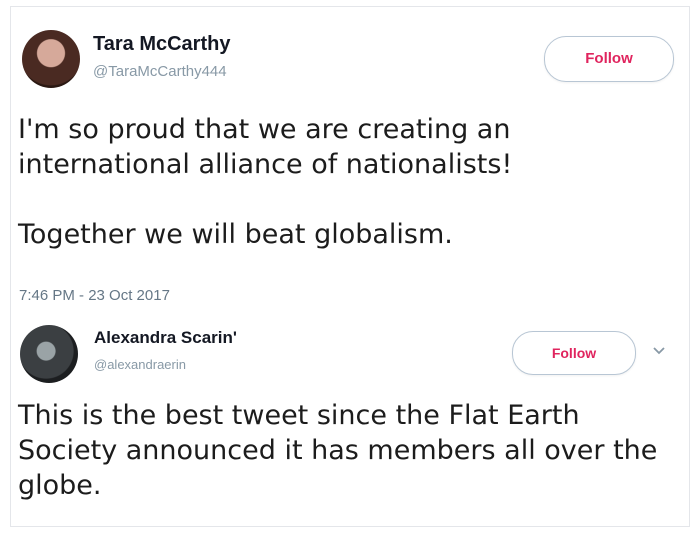 This screenshot has width=700, height=533. What do you see at coordinates (165, 338) in the screenshot?
I see `reply-author-name: Alexandra Scarin'` at bounding box center [165, 338].